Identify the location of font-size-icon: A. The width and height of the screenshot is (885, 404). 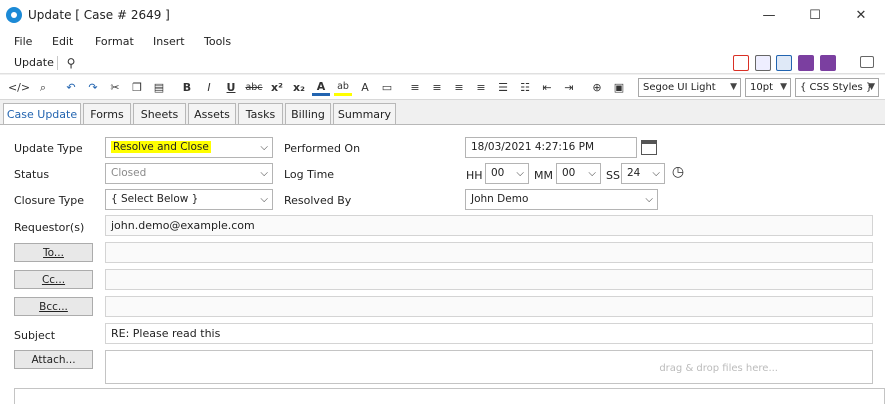
(365, 87).